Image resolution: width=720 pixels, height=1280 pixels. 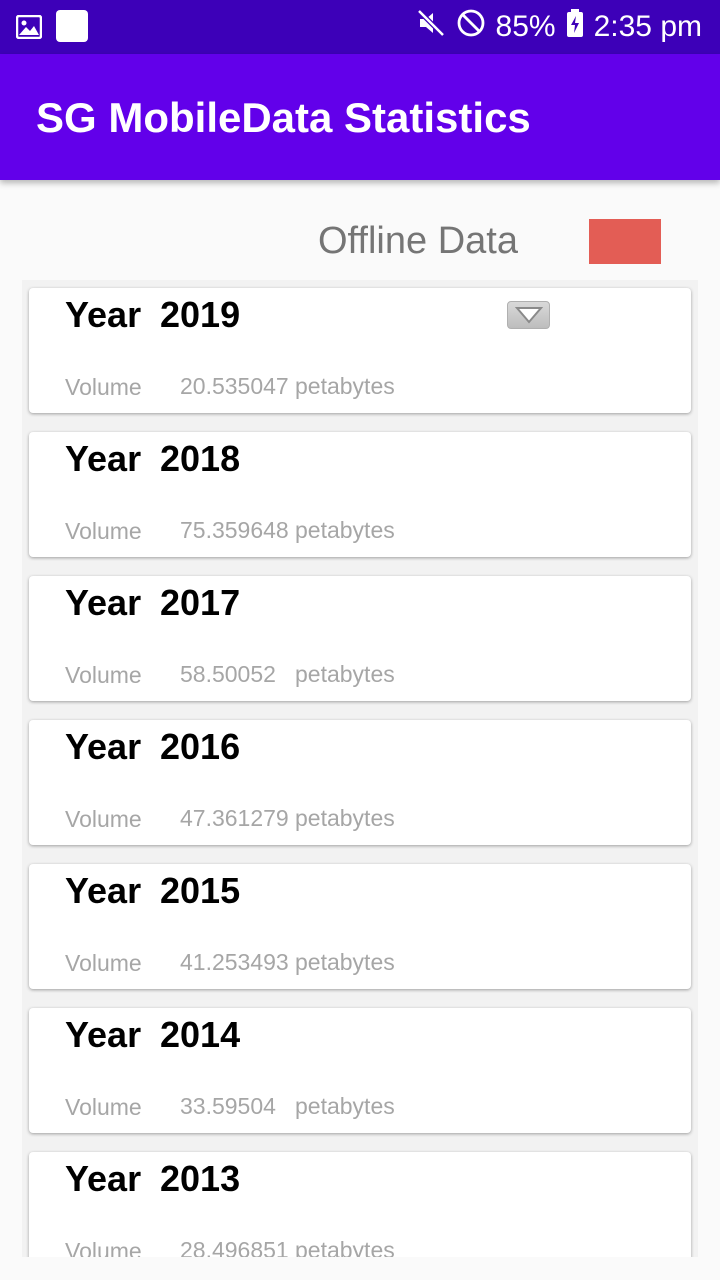 What do you see at coordinates (72, 26) in the screenshot?
I see `notification-square-icon` at bounding box center [72, 26].